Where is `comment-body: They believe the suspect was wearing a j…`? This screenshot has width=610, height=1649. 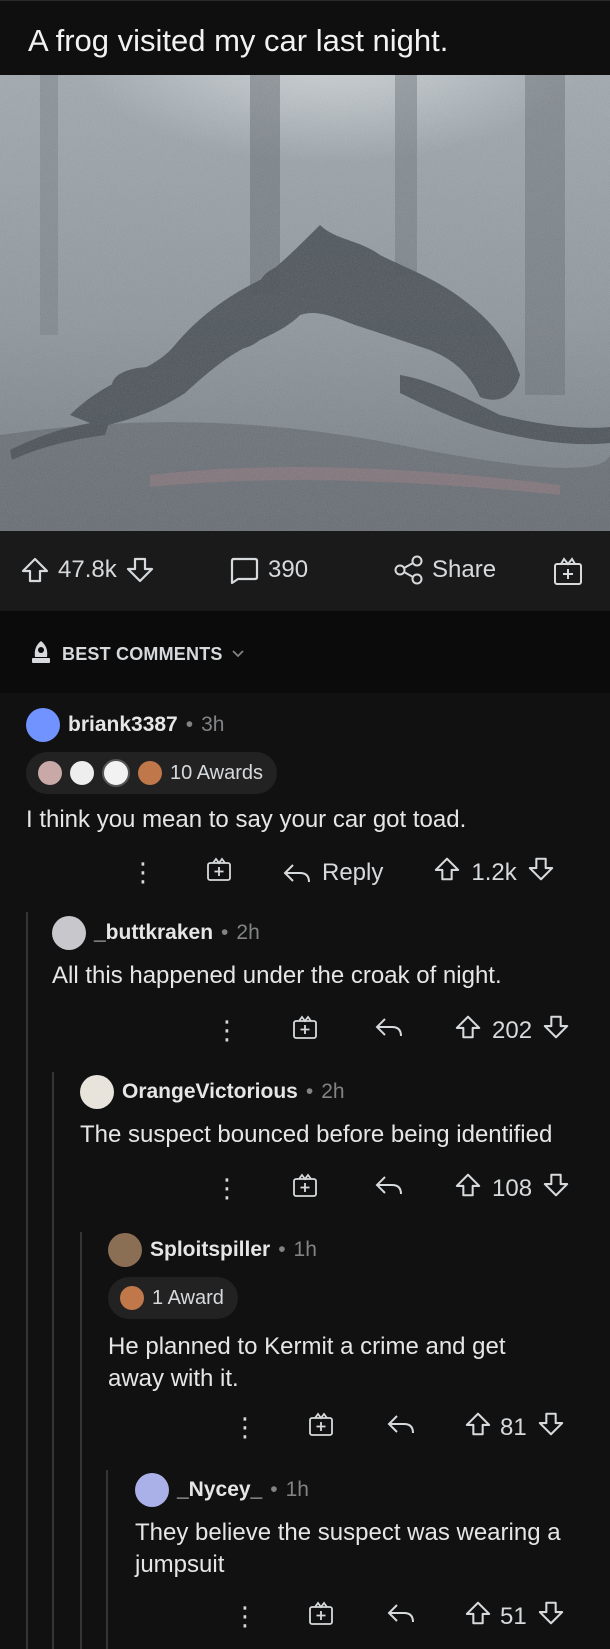 comment-body: They believe the suspect was wearing a j… is located at coordinates (348, 1548).